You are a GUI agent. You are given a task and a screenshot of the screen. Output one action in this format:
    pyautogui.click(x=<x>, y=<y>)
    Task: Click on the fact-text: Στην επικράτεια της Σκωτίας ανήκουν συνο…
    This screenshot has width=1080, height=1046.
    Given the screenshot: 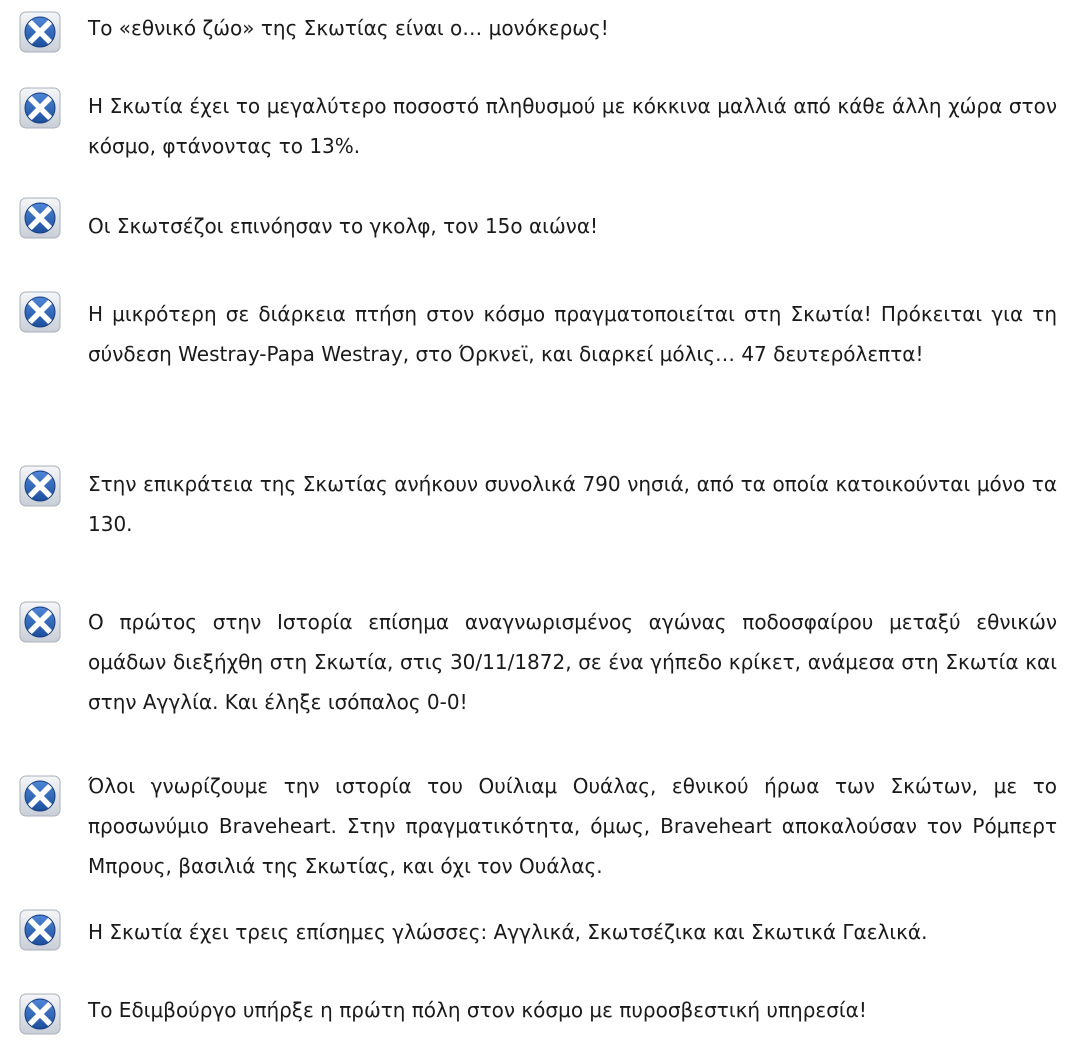 What is the action you would take?
    pyautogui.click(x=572, y=504)
    